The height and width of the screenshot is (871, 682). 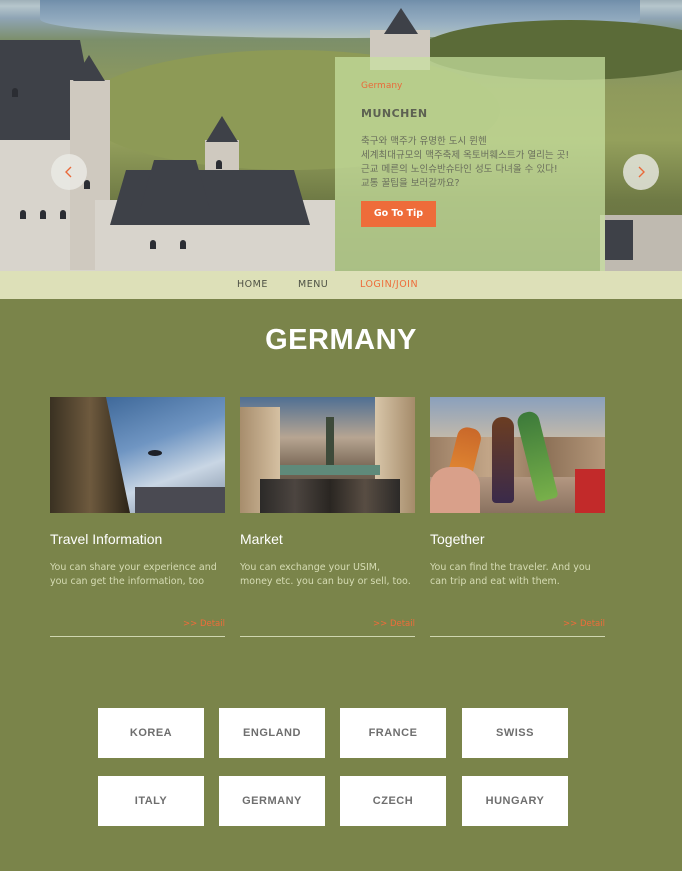 What do you see at coordinates (515, 801) in the screenshot?
I see `country-button-hungary: HUNGARY` at bounding box center [515, 801].